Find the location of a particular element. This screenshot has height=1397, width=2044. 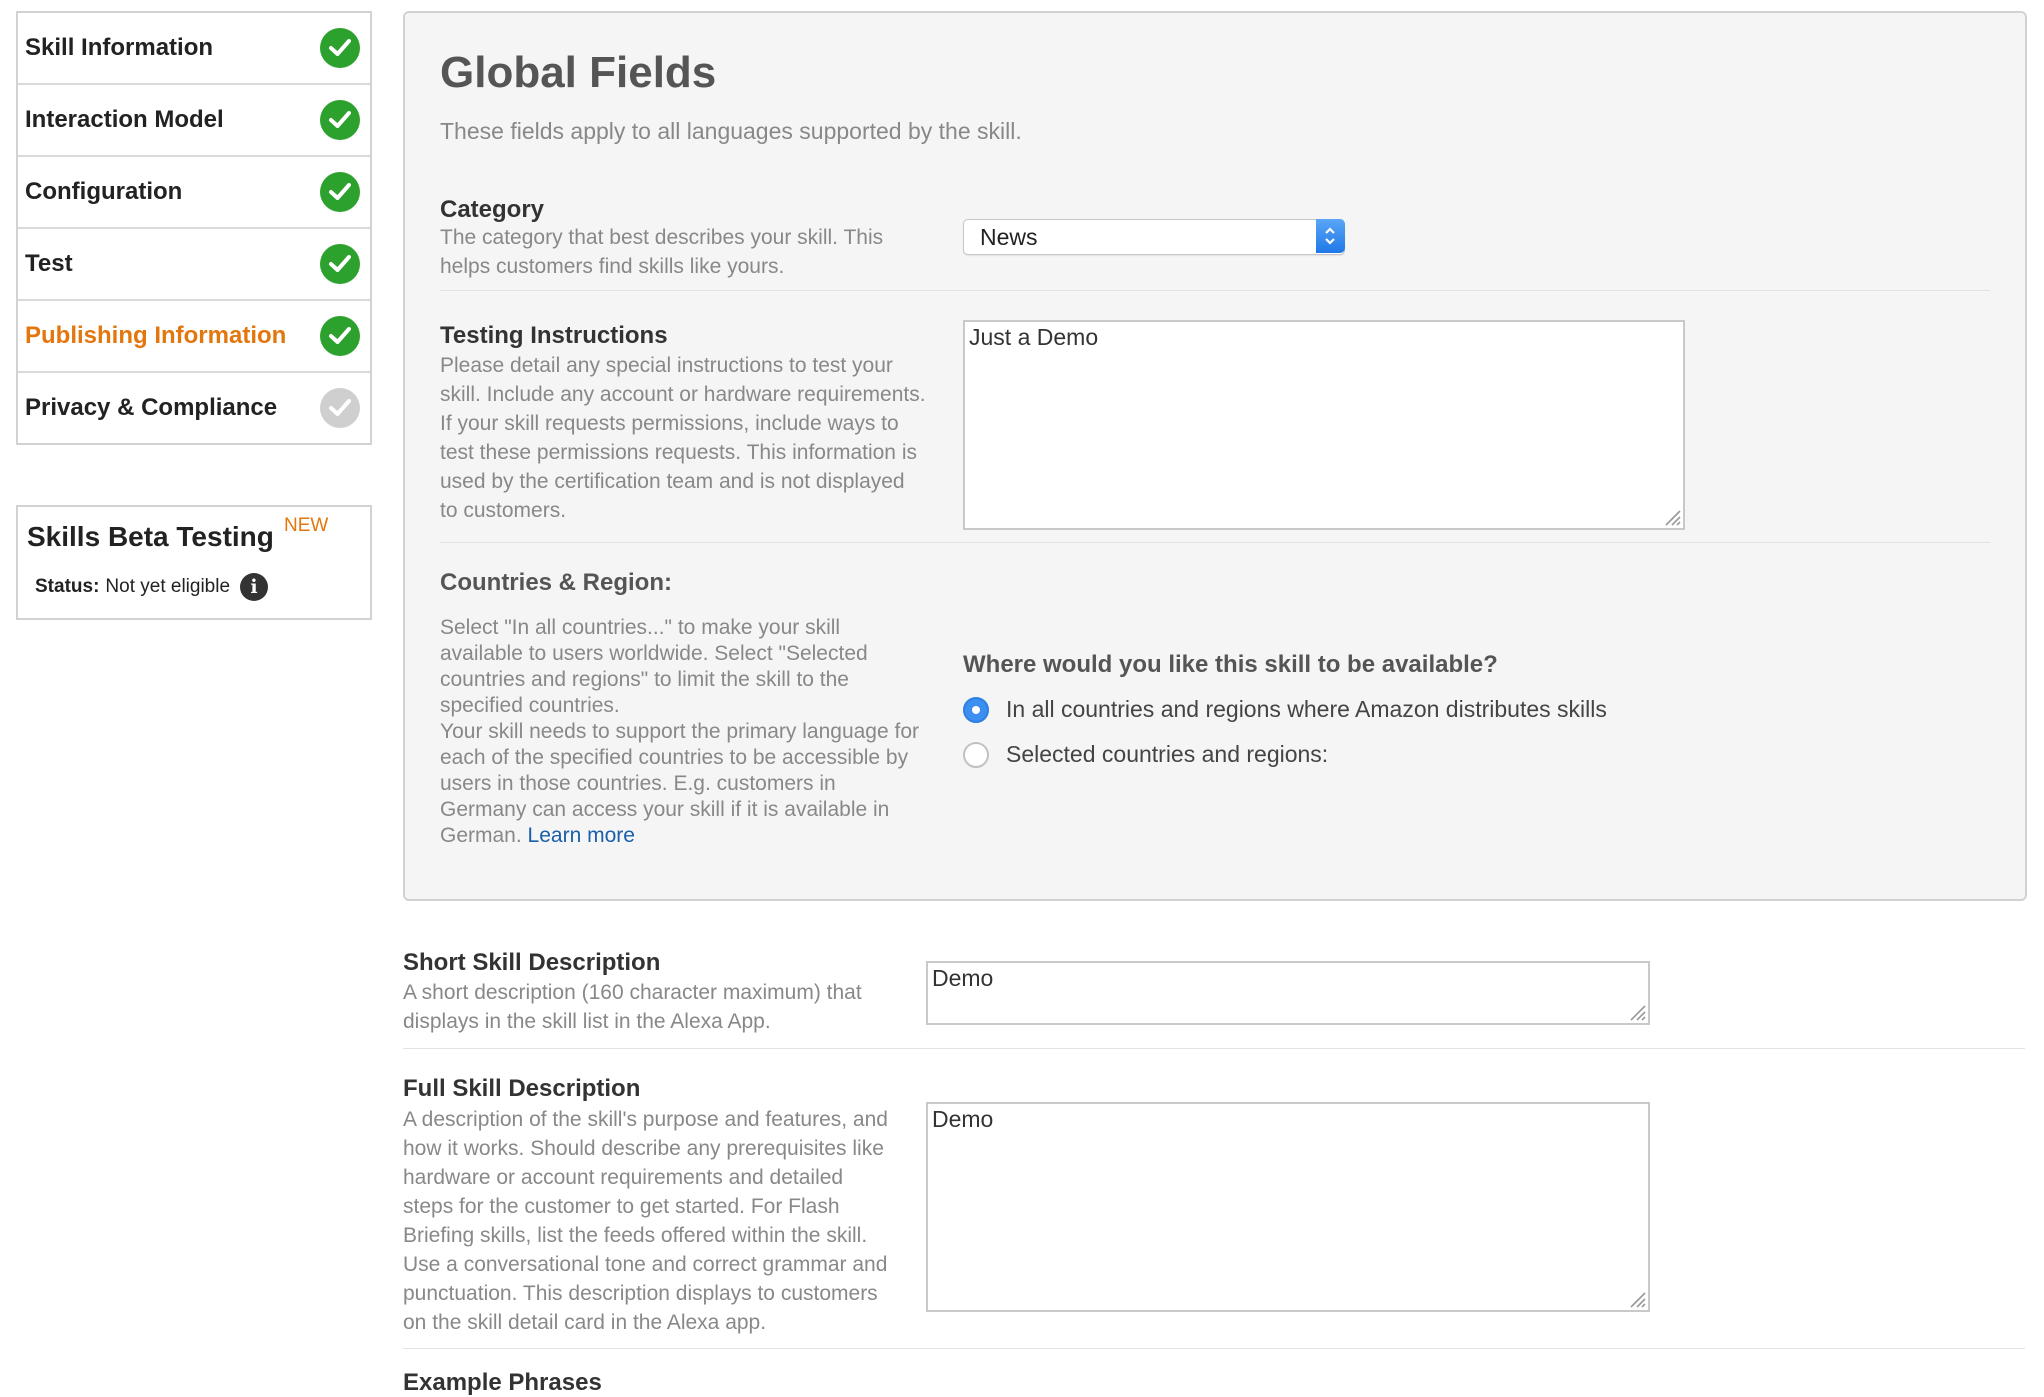

nav-item-label: Test is located at coordinates (49, 263).